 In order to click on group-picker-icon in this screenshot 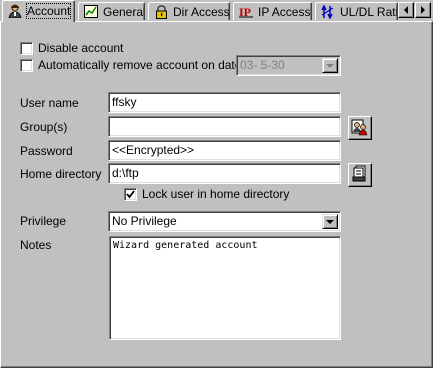, I will do `click(360, 128)`.